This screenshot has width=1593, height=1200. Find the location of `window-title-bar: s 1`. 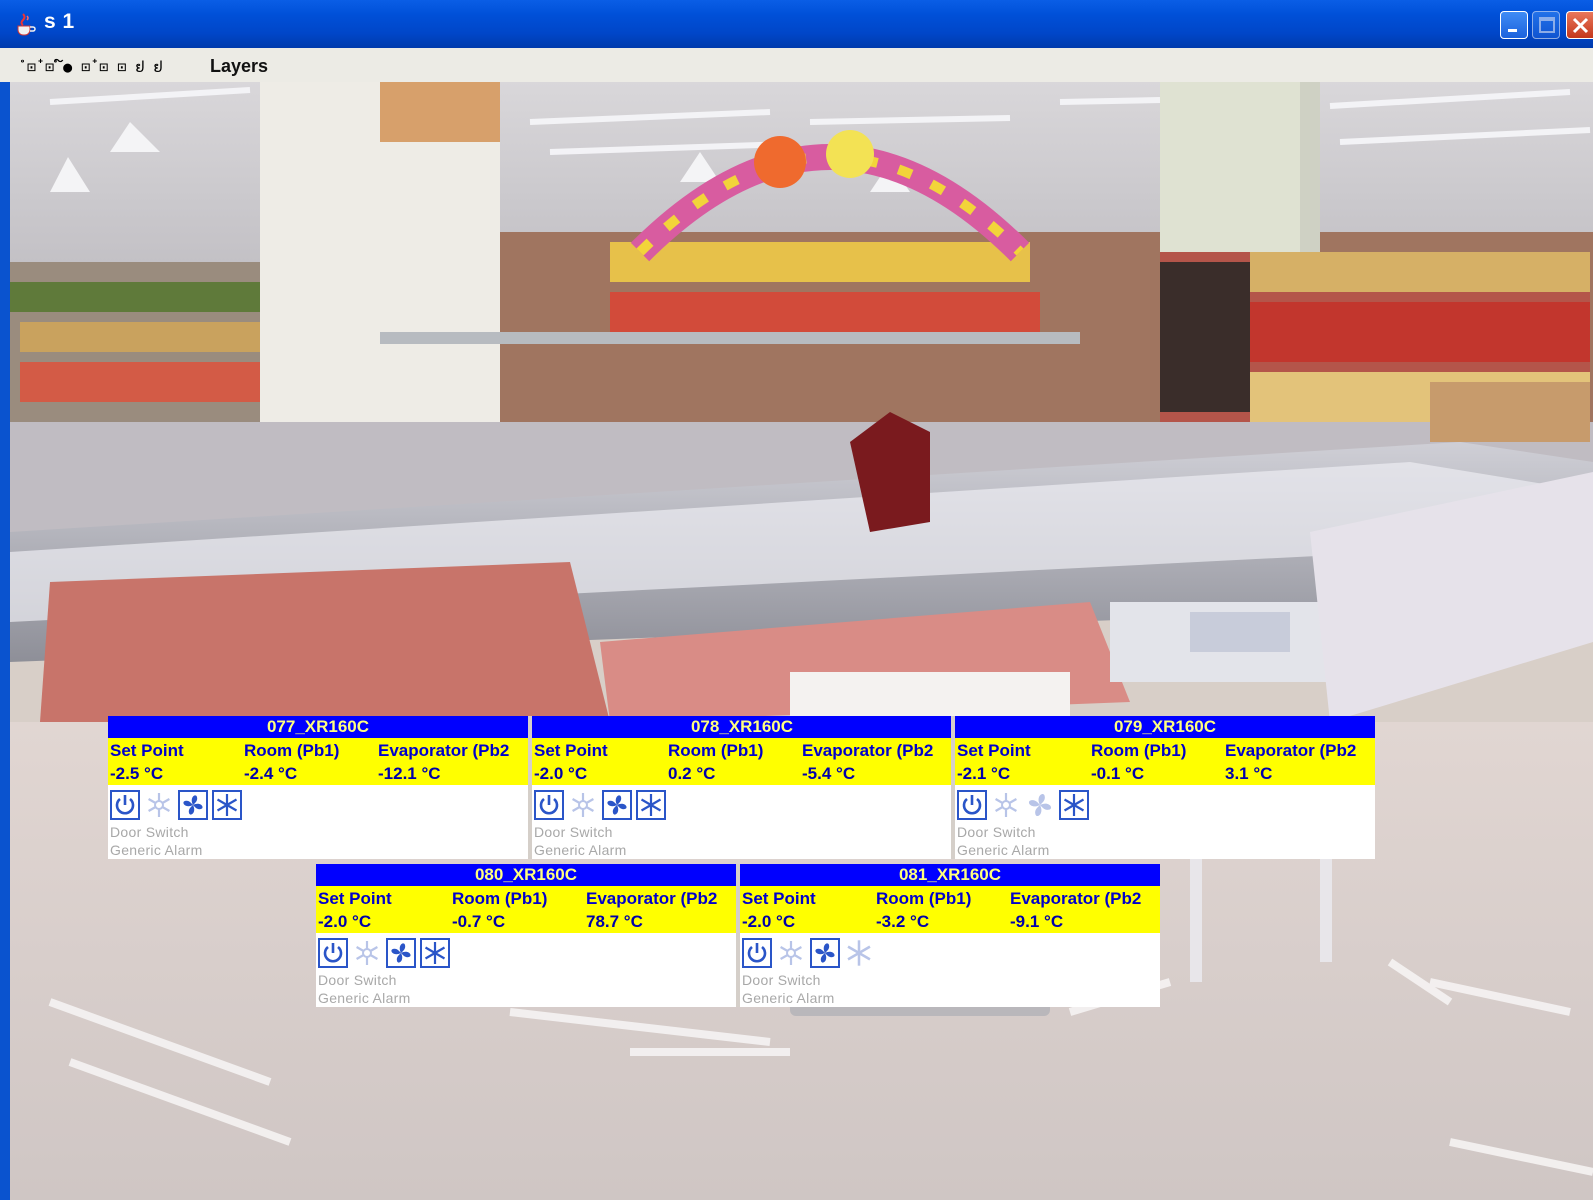

window-title-bar: s 1 is located at coordinates (796, 24).